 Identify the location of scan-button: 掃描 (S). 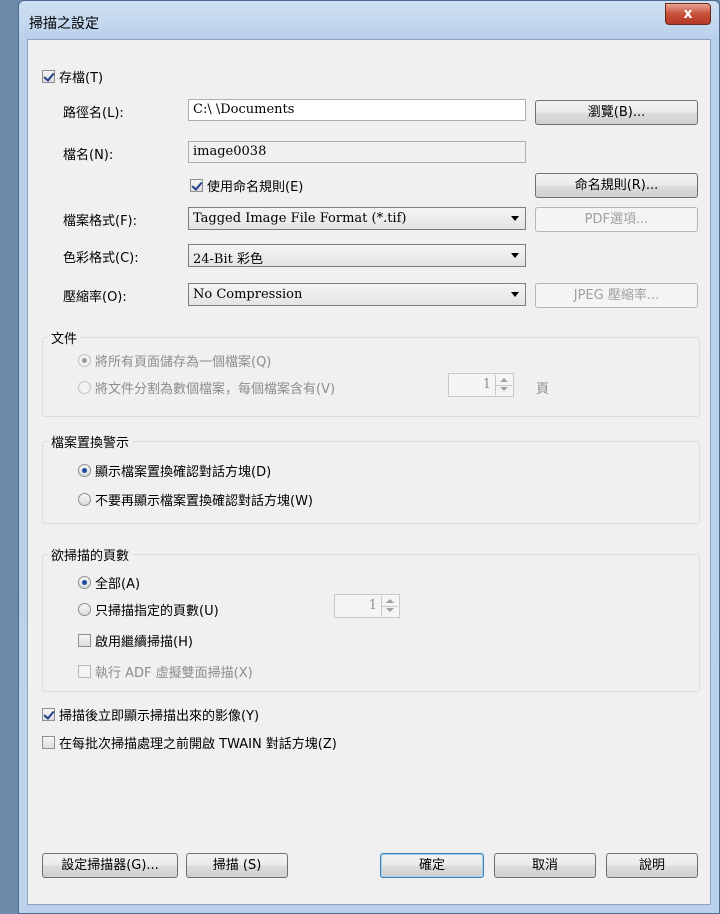
(237, 865).